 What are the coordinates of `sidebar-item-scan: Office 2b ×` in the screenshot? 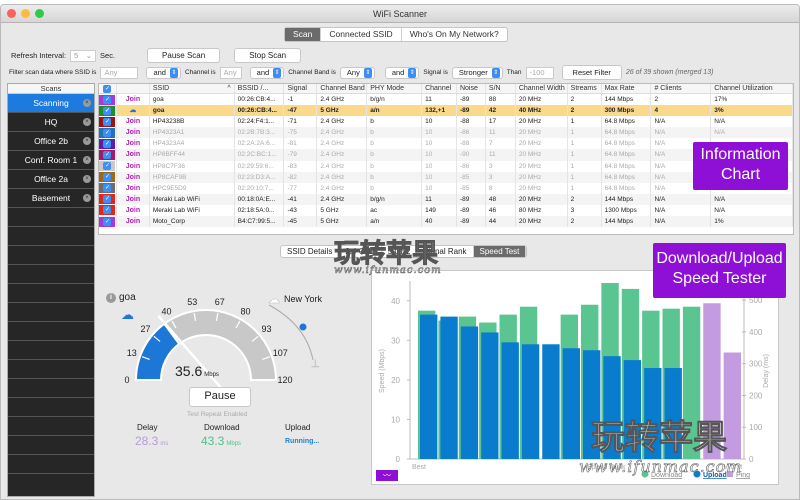 It's located at (51, 141).